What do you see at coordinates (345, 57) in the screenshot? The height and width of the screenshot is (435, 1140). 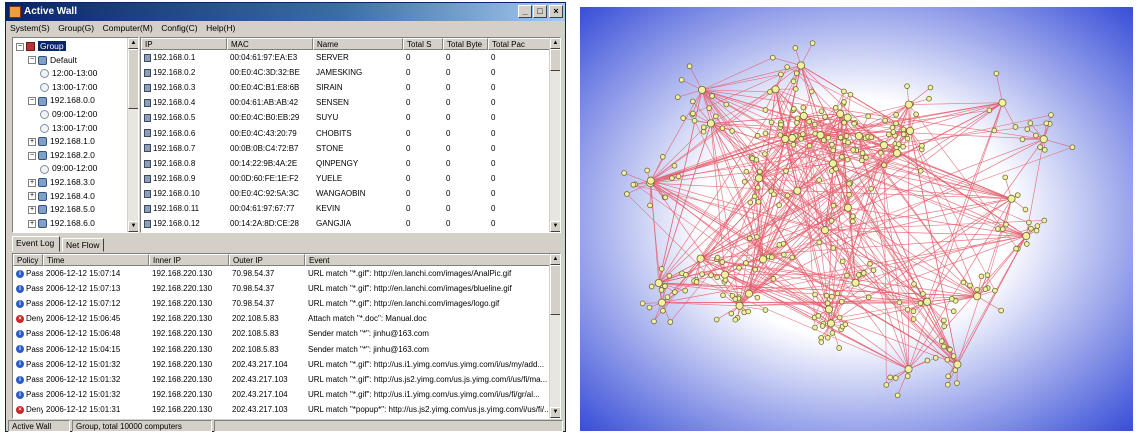 I see `host-row: 192.168.0.1 00:04:61:97:EA:E3 SERVER 0 0 0` at bounding box center [345, 57].